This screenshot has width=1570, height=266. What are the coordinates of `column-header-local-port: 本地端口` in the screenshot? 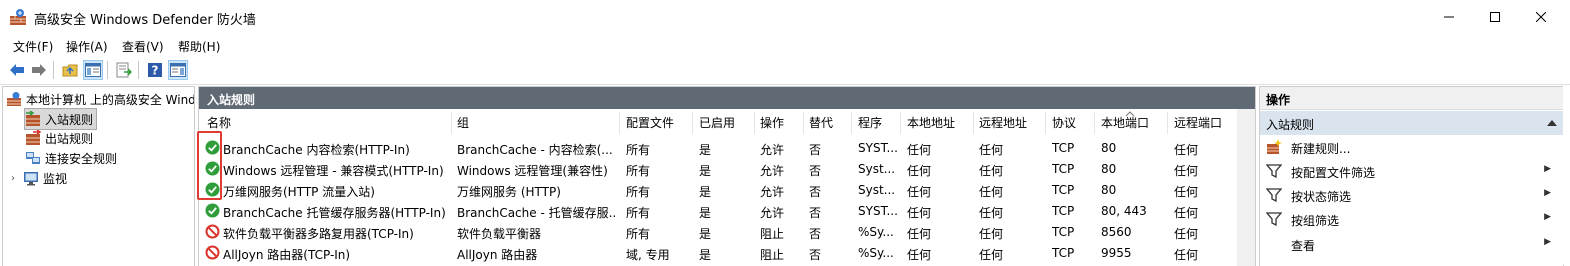 It's located at (1125, 124).